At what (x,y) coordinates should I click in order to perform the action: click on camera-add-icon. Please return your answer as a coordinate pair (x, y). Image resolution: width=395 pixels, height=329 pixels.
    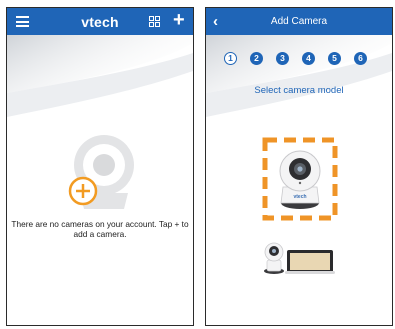
    Looking at the image, I should click on (101, 172).